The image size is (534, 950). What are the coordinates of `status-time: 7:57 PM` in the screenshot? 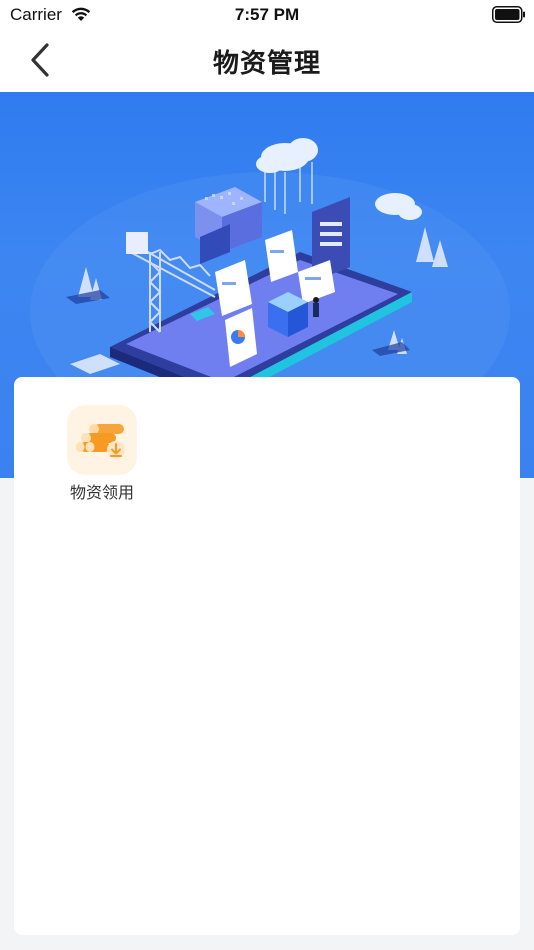 It's located at (267, 14).